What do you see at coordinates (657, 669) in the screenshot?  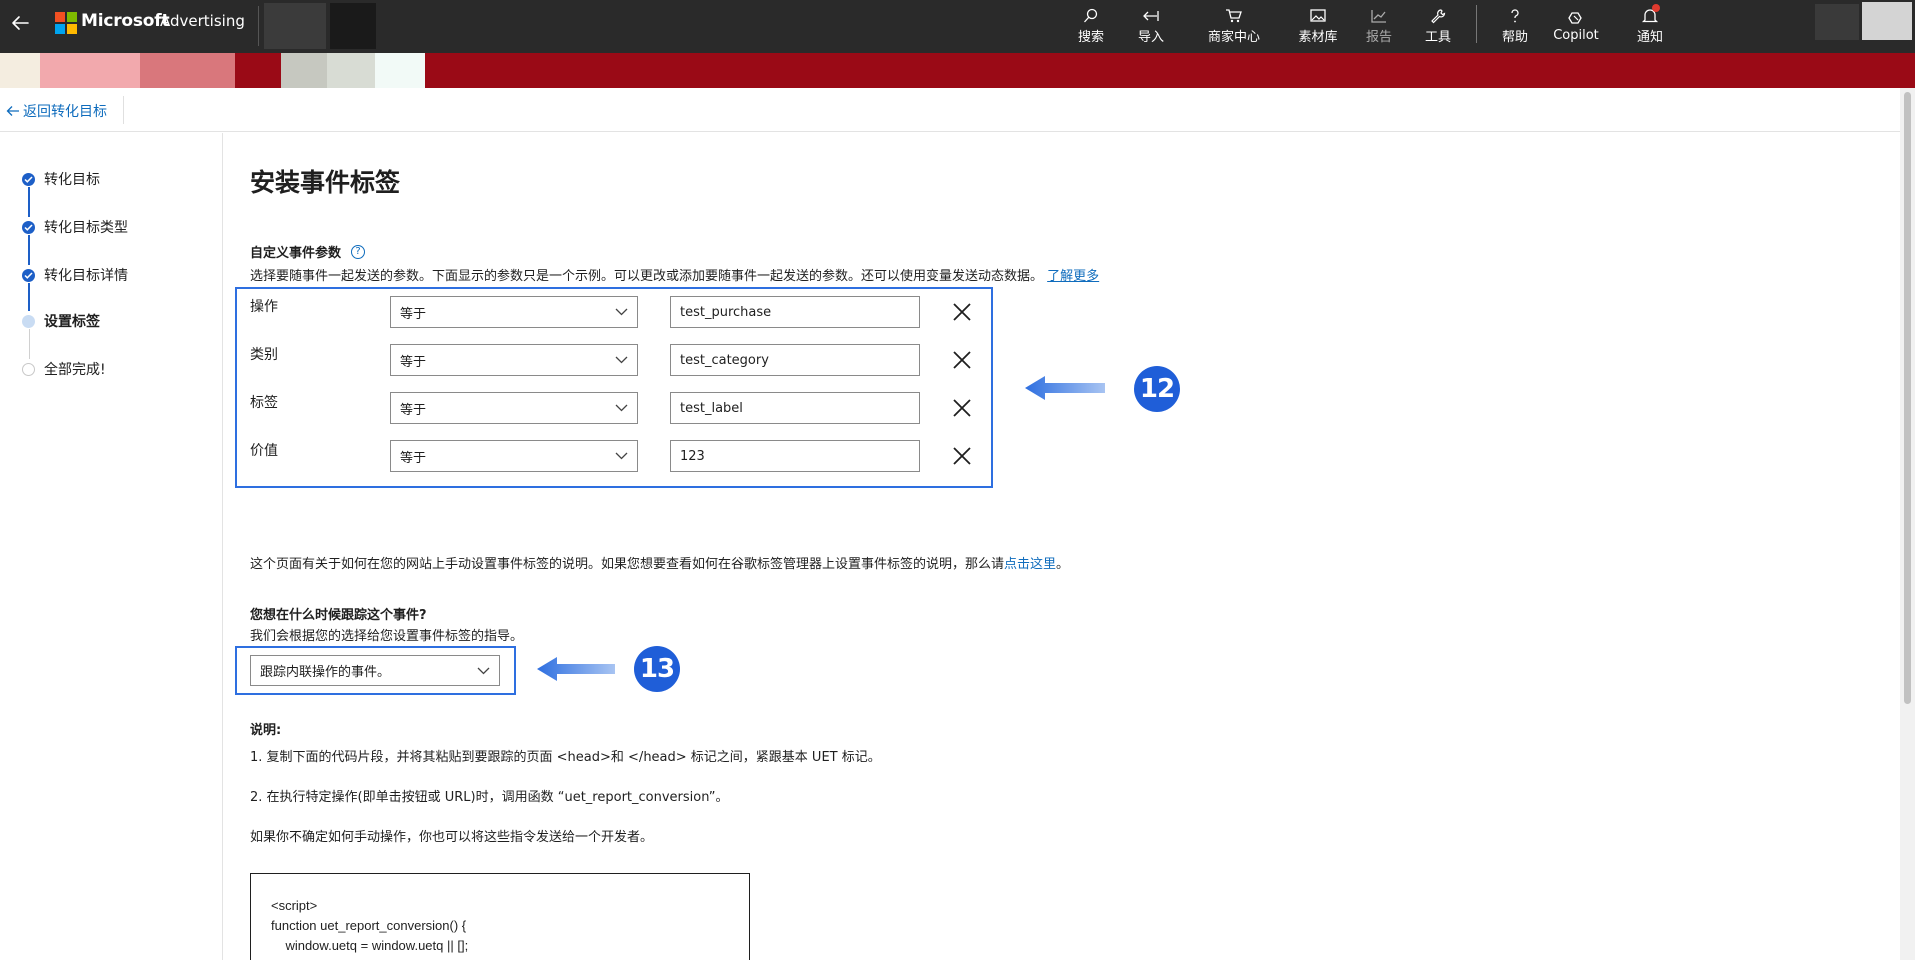 I see `annotation-badge-13: 13` at bounding box center [657, 669].